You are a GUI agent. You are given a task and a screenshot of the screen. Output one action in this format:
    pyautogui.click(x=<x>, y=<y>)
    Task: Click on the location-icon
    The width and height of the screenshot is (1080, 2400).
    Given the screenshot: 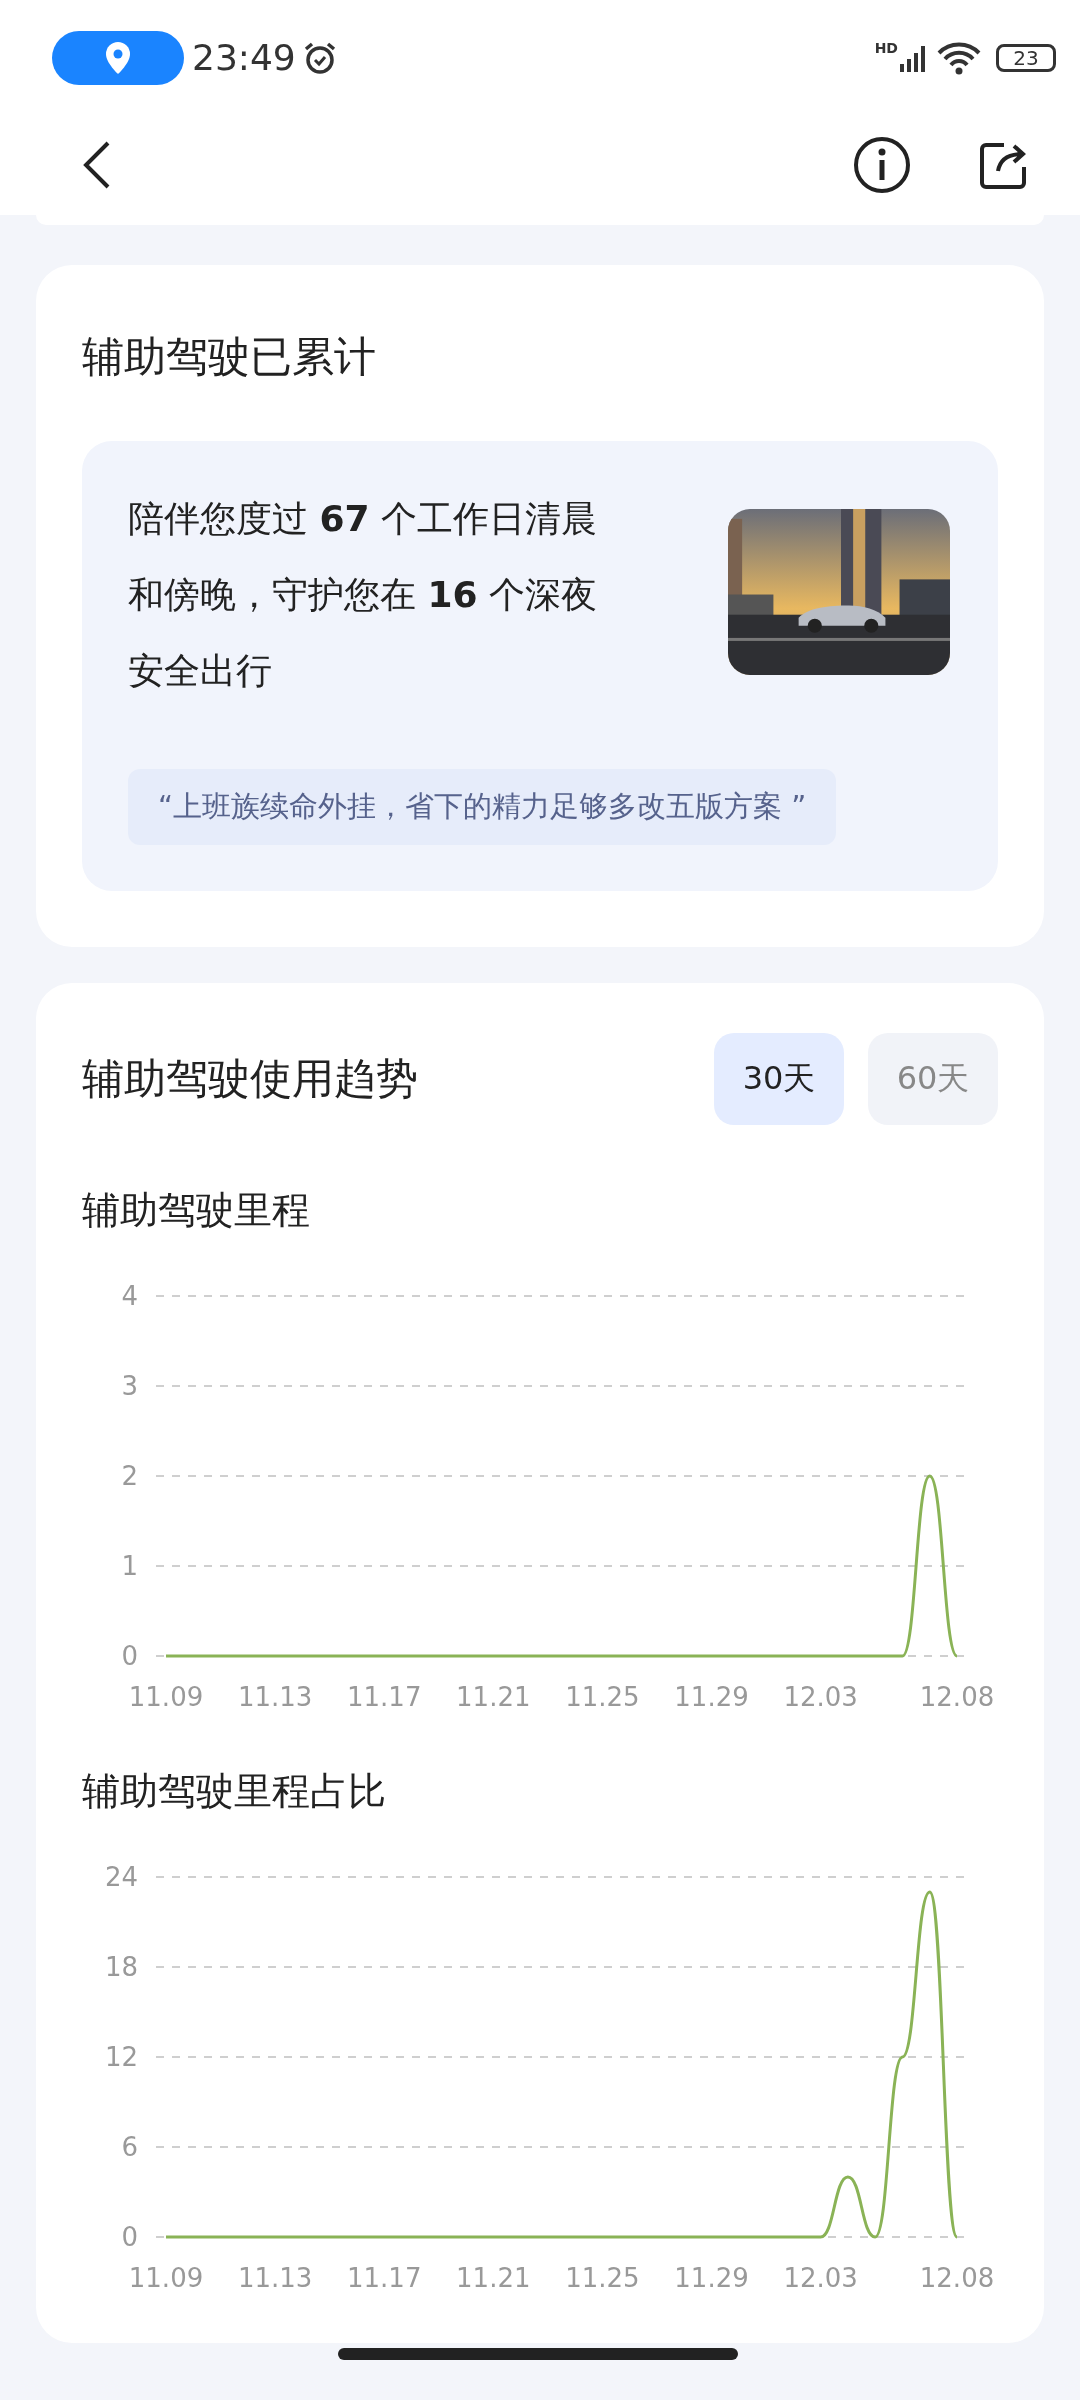 What is the action you would take?
    pyautogui.click(x=118, y=57)
    